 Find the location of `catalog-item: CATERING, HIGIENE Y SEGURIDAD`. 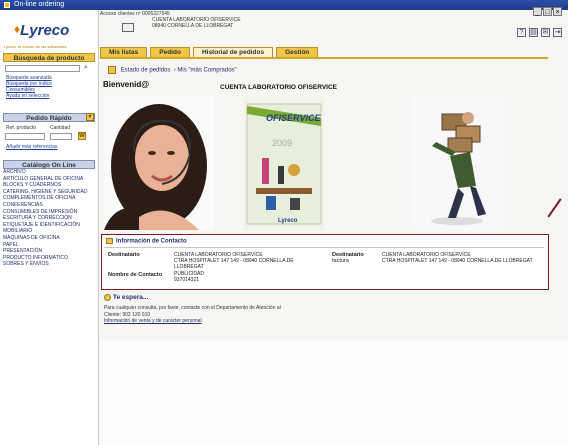

catalog-item: CATERING, HIGIENE Y SEGURIDAD is located at coordinates (49, 192).